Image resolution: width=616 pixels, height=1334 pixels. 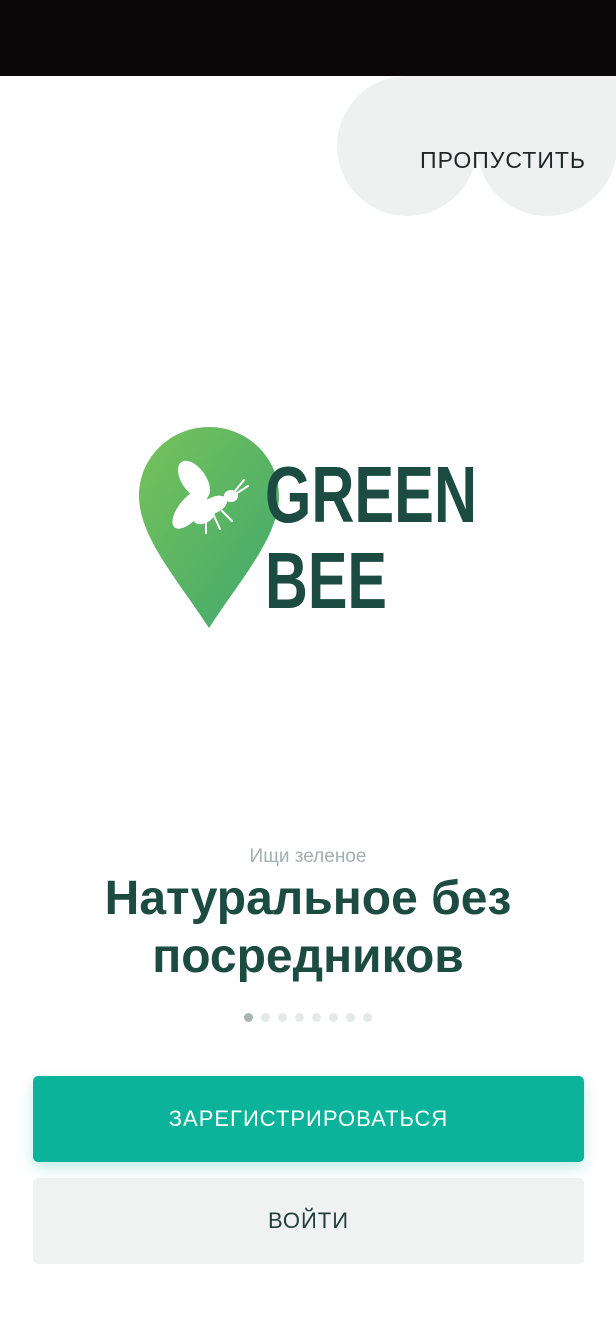 What do you see at coordinates (371, 494) in the screenshot?
I see `logo-text-green: GREEN` at bounding box center [371, 494].